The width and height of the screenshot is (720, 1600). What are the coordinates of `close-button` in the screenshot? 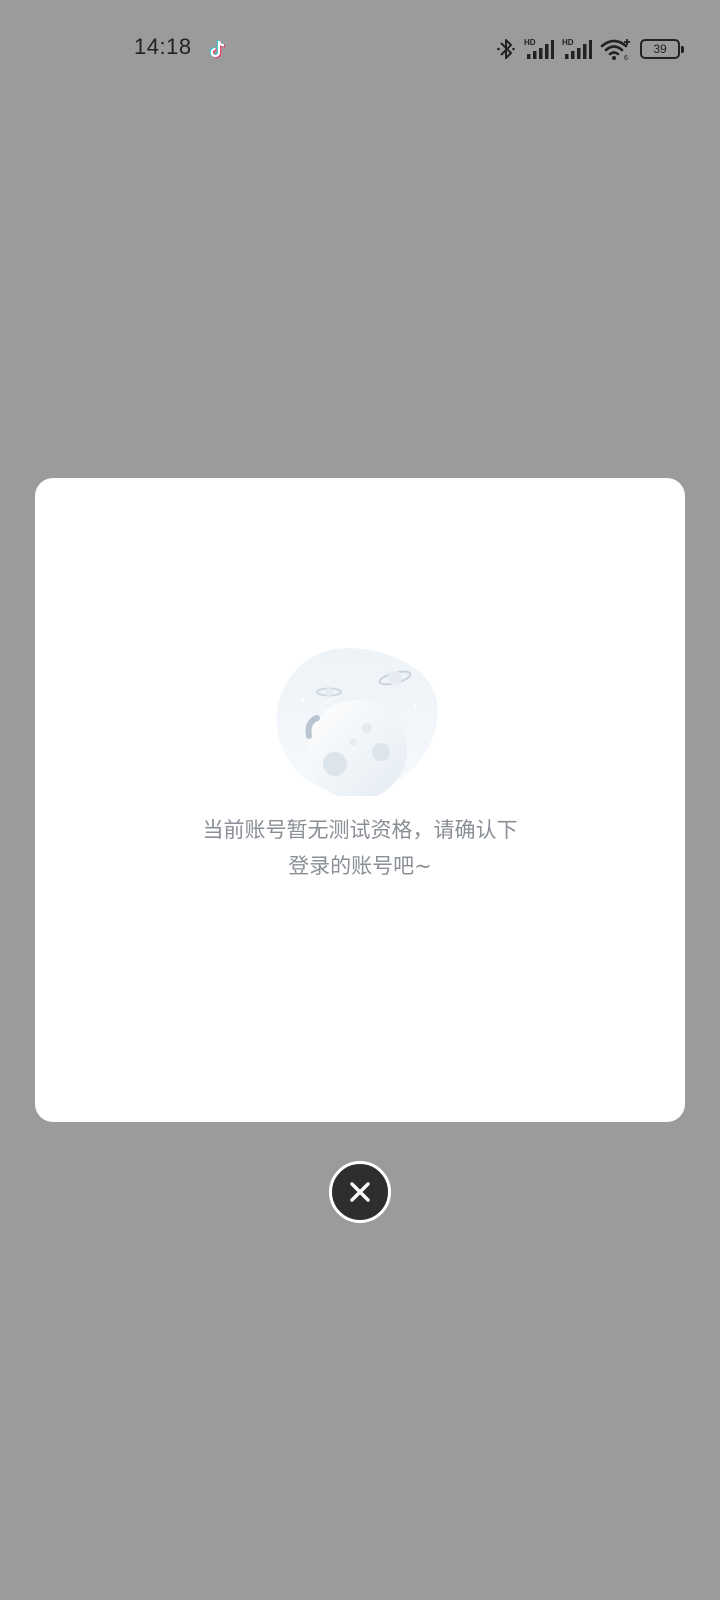 It's located at (360, 1192).